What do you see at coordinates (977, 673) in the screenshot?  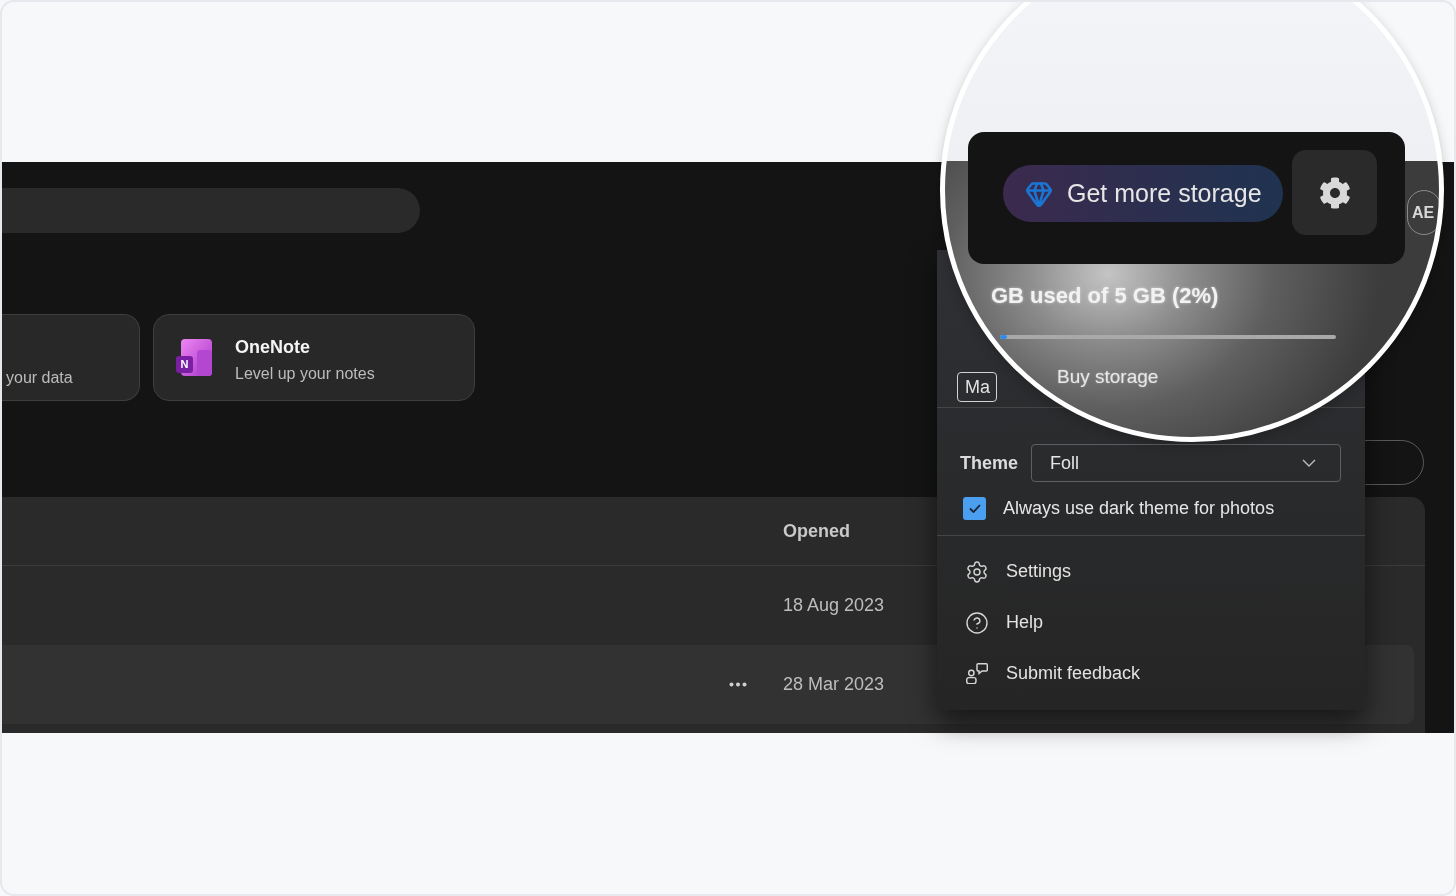 I see `person-speech-icon` at bounding box center [977, 673].